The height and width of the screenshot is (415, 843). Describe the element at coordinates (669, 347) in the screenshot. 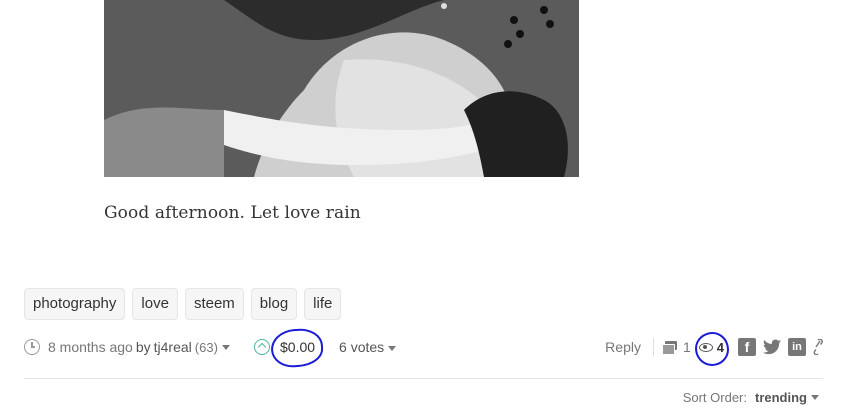

I see `comments-icon` at that location.